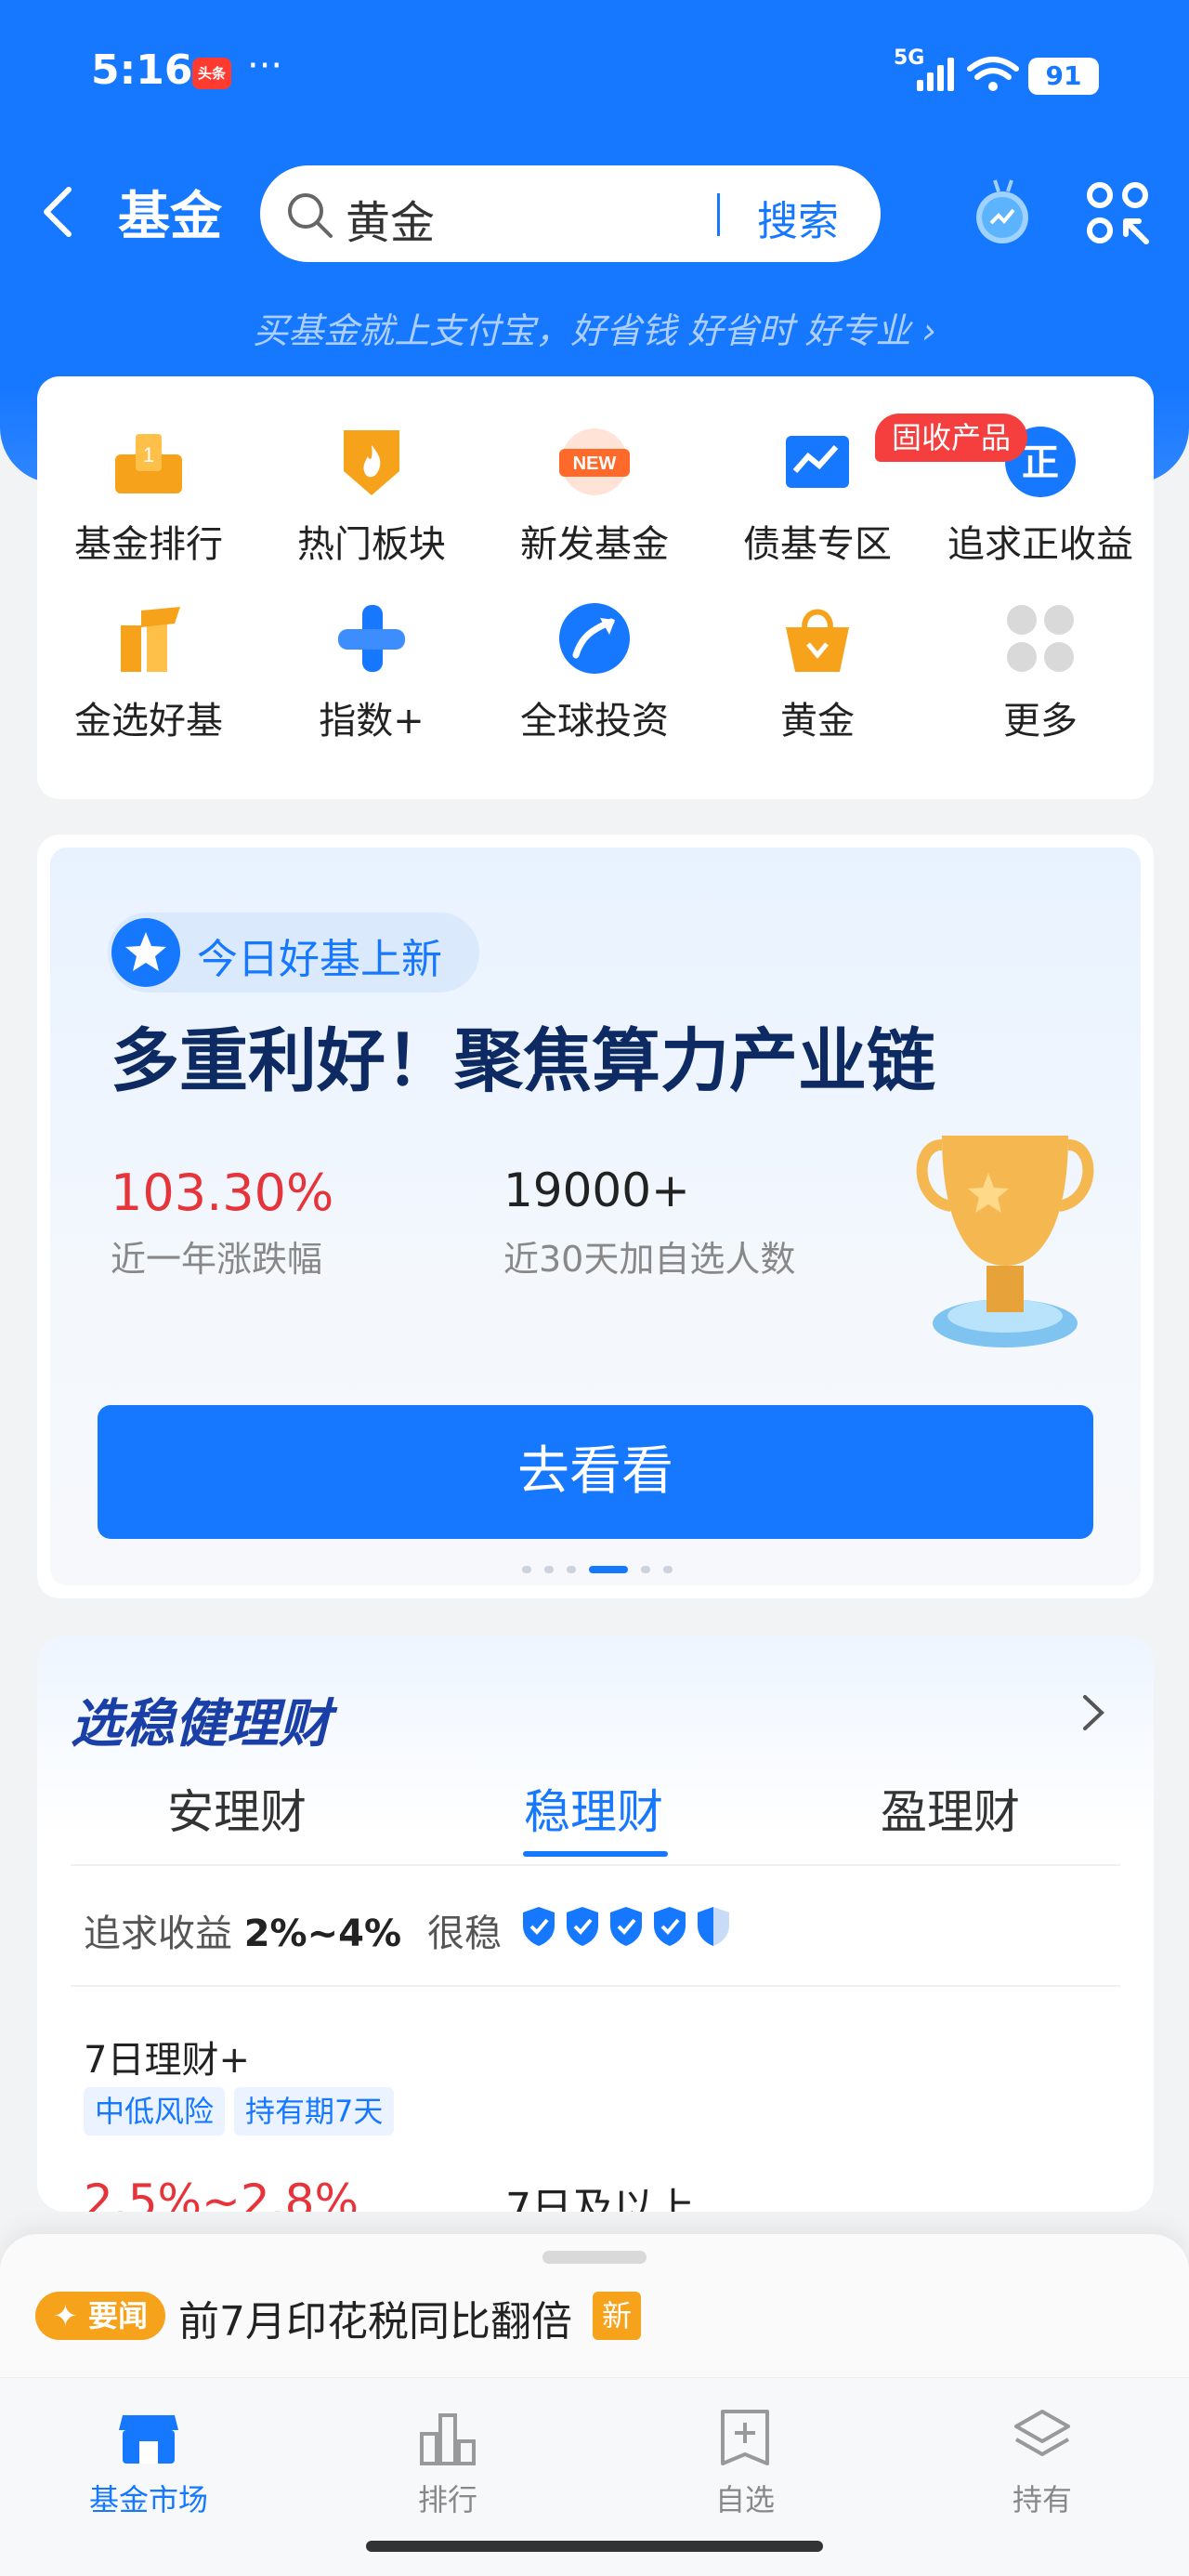 The image size is (1189, 2576). What do you see at coordinates (237, 1808) in the screenshot?
I see `tab-safe-finance: 安理财` at bounding box center [237, 1808].